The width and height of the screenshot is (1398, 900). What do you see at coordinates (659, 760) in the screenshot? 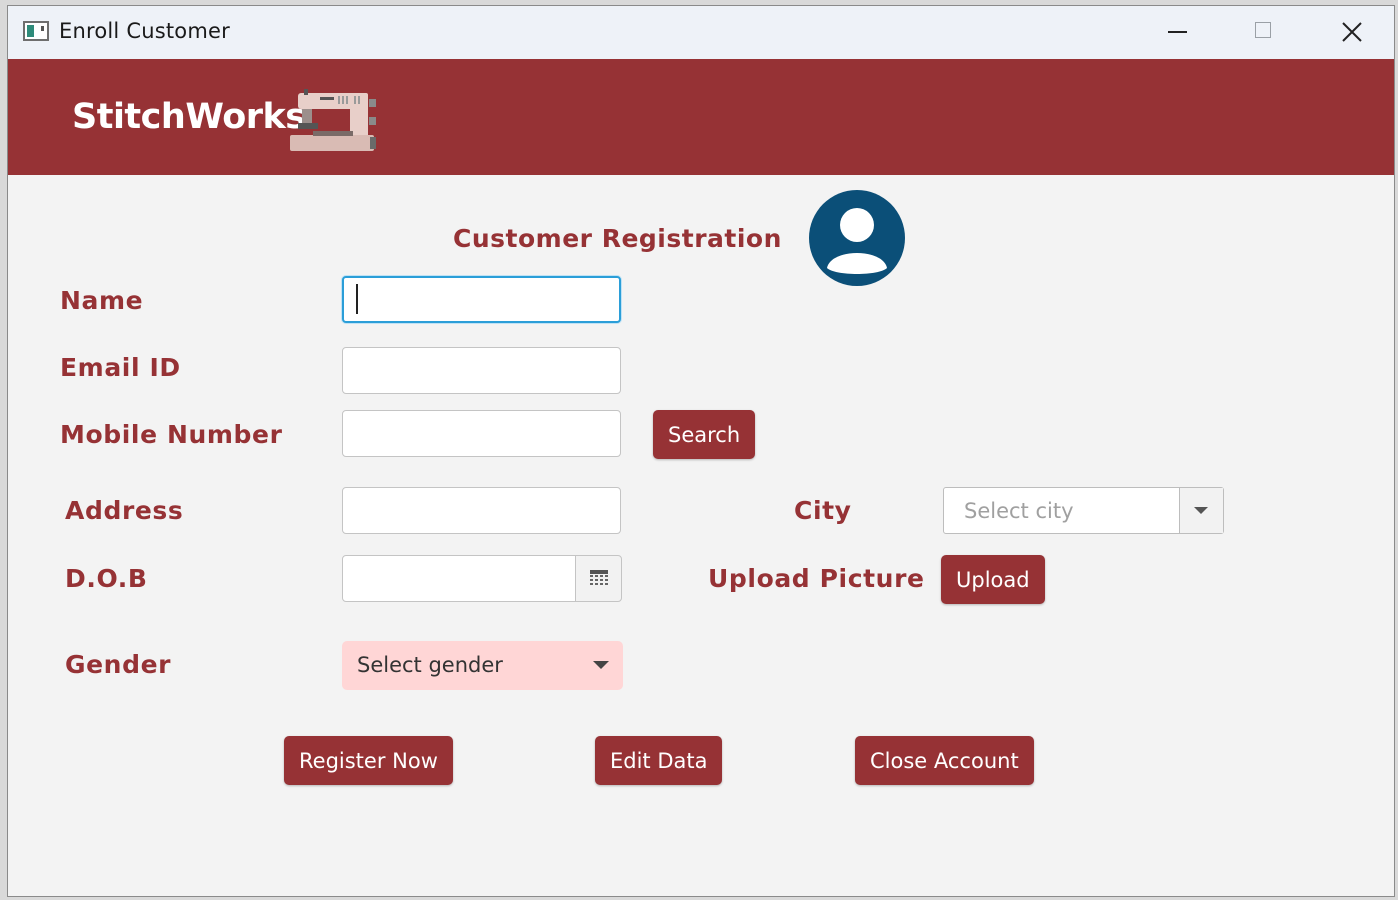
I see `edit-data-button: Edit Data` at bounding box center [659, 760].